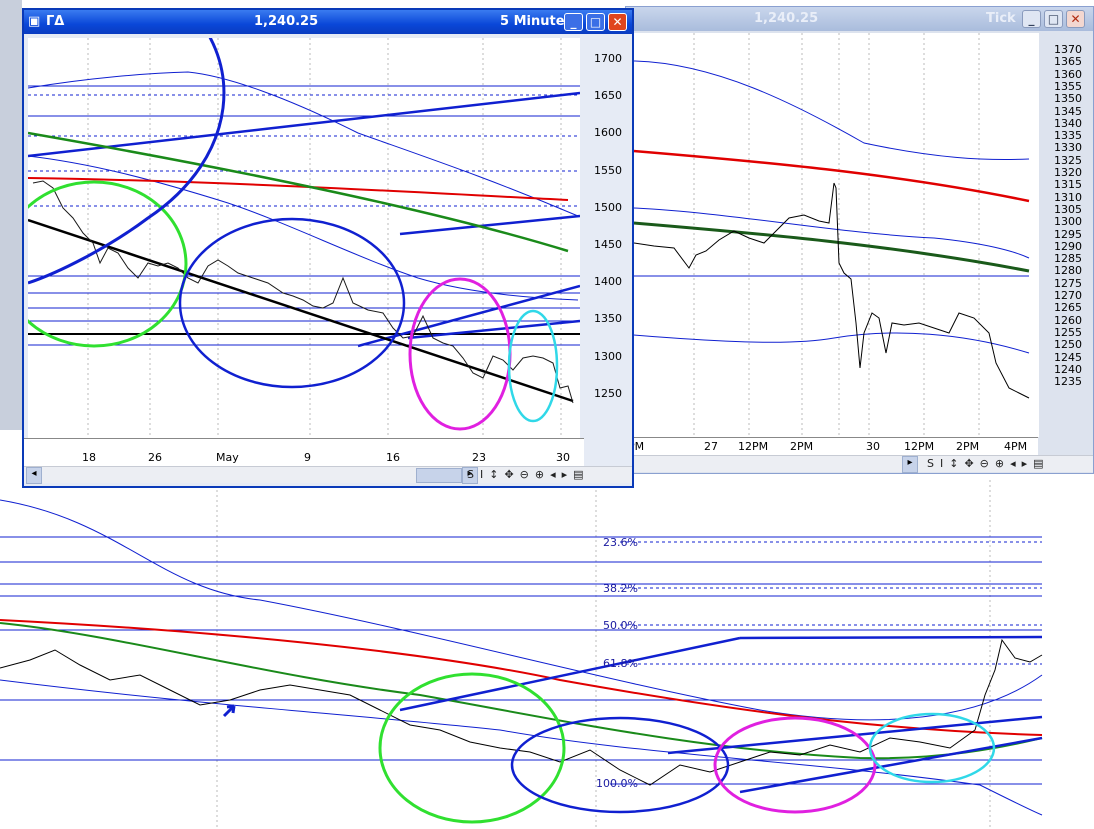 The height and width of the screenshot is (829, 1094). Describe the element at coordinates (1068, 308) in the screenshot. I see `y-tick-label: 1265` at that location.